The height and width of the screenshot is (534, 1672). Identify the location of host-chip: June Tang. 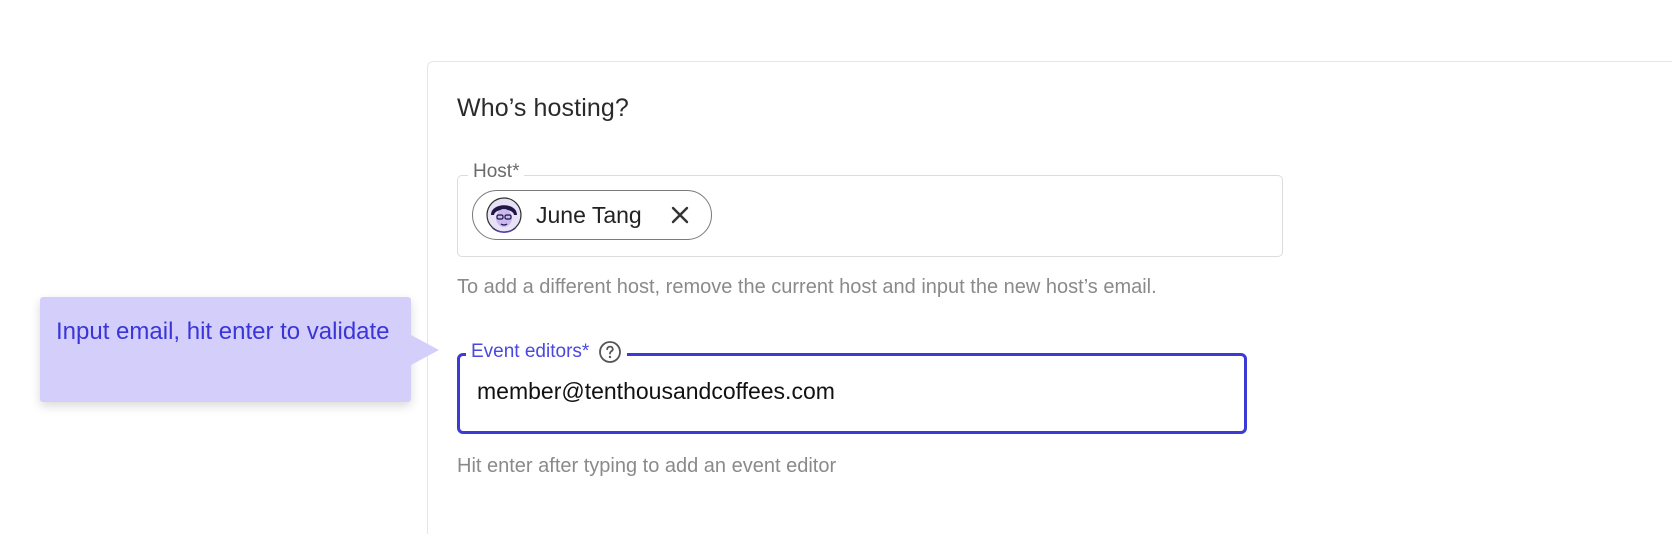
(592, 215).